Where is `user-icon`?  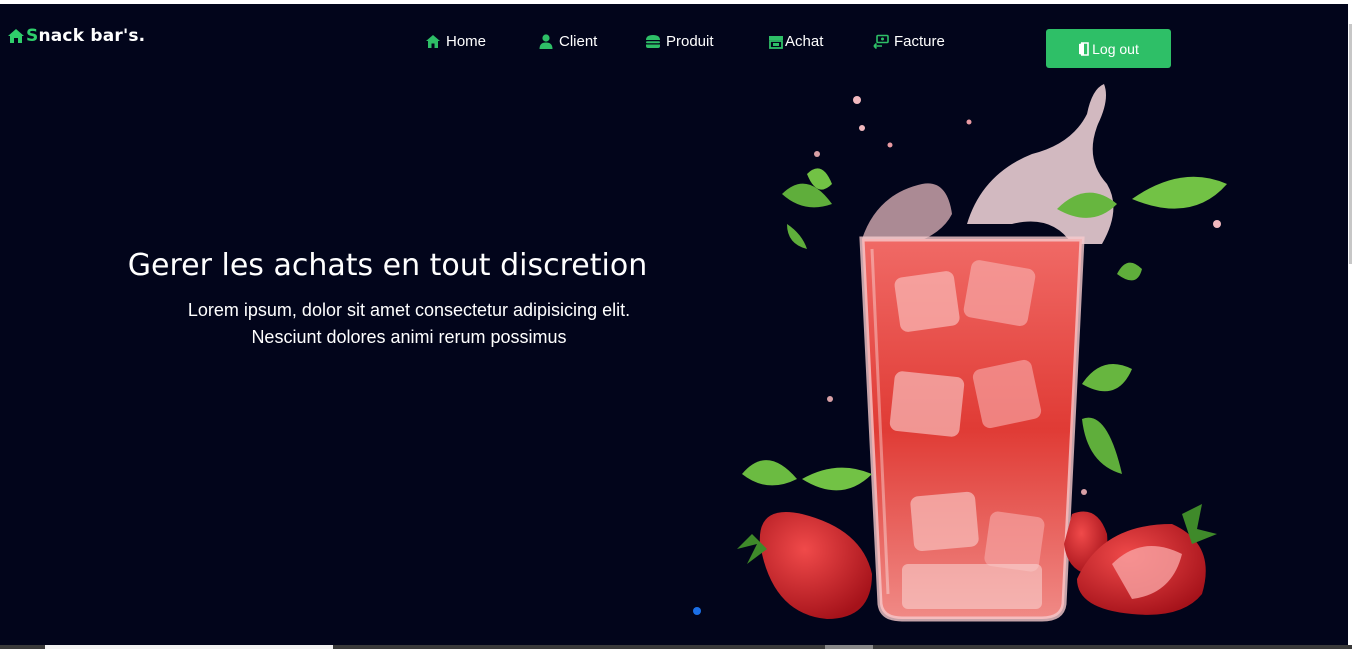 user-icon is located at coordinates (546, 41).